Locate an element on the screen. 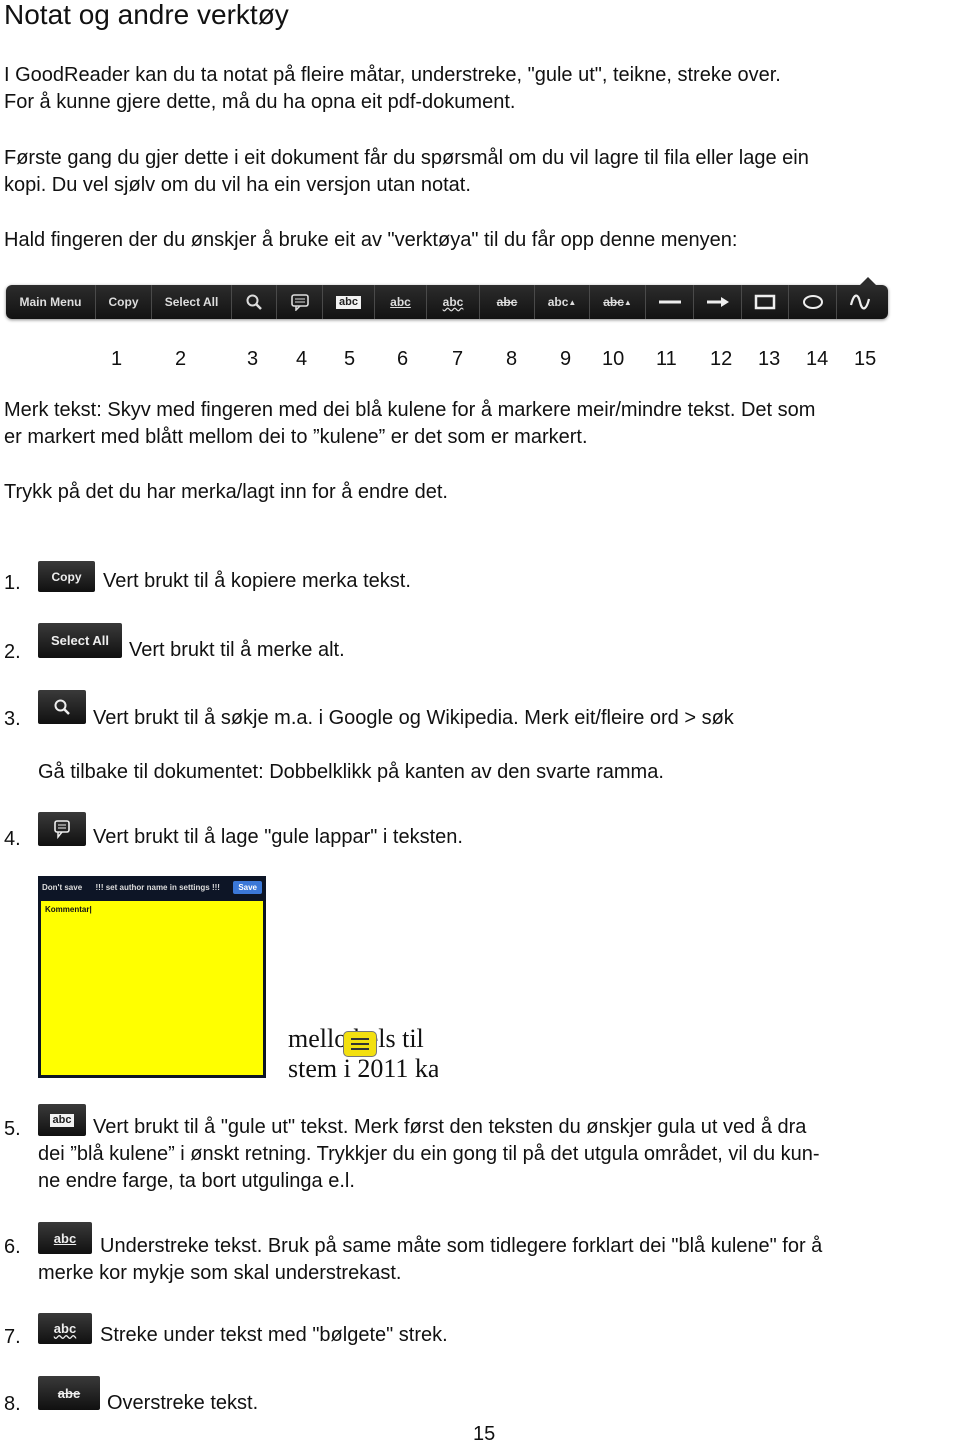  toolbar-text-insert: abc ▲ is located at coordinates (562, 302).